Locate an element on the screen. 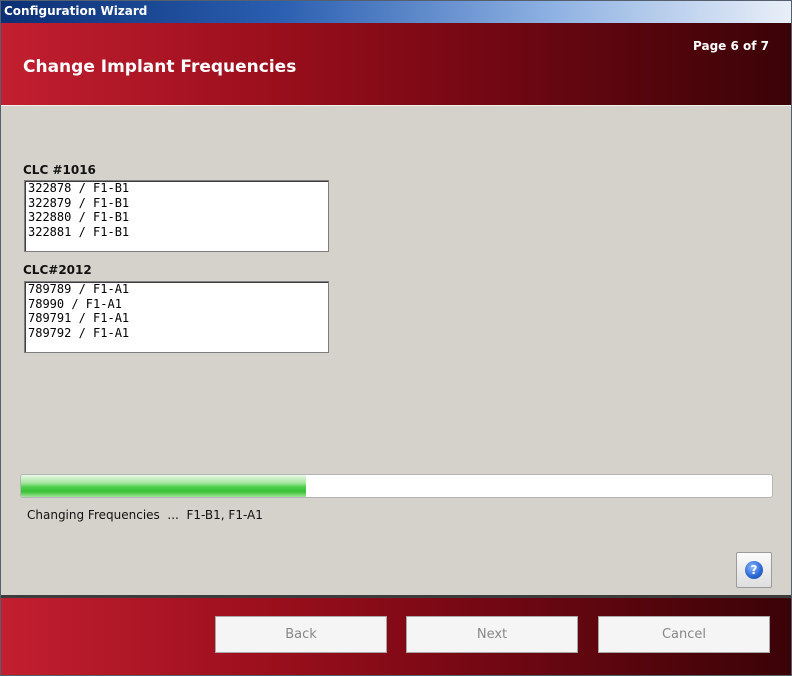  back-button: Back is located at coordinates (301, 634).